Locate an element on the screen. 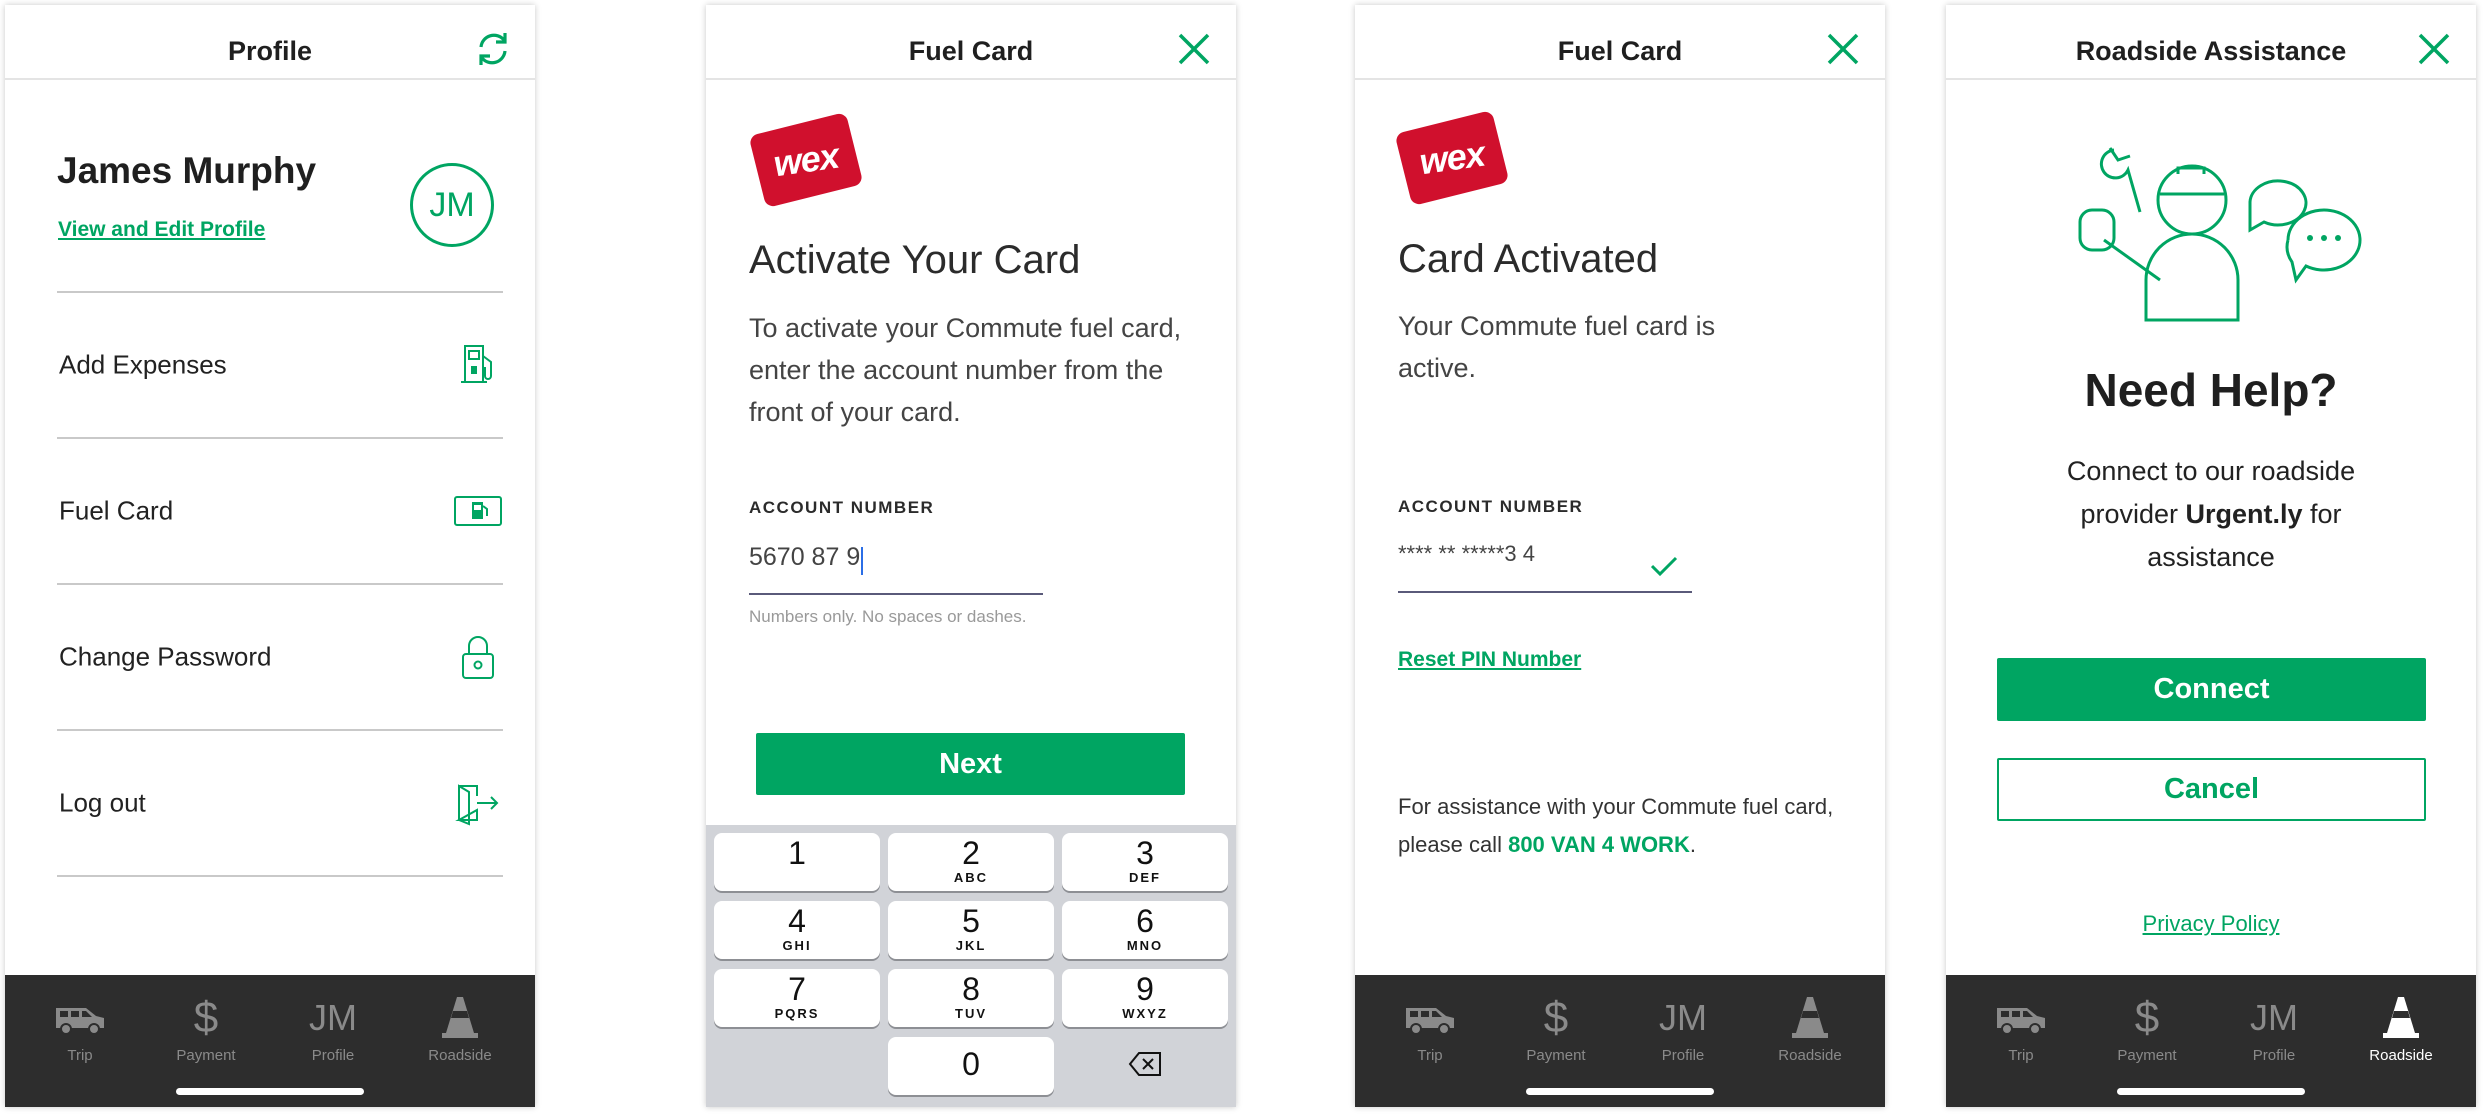 Image resolution: width=2486 pixels, height=1118 pixels. heading: Card Activated is located at coordinates (1528, 259).